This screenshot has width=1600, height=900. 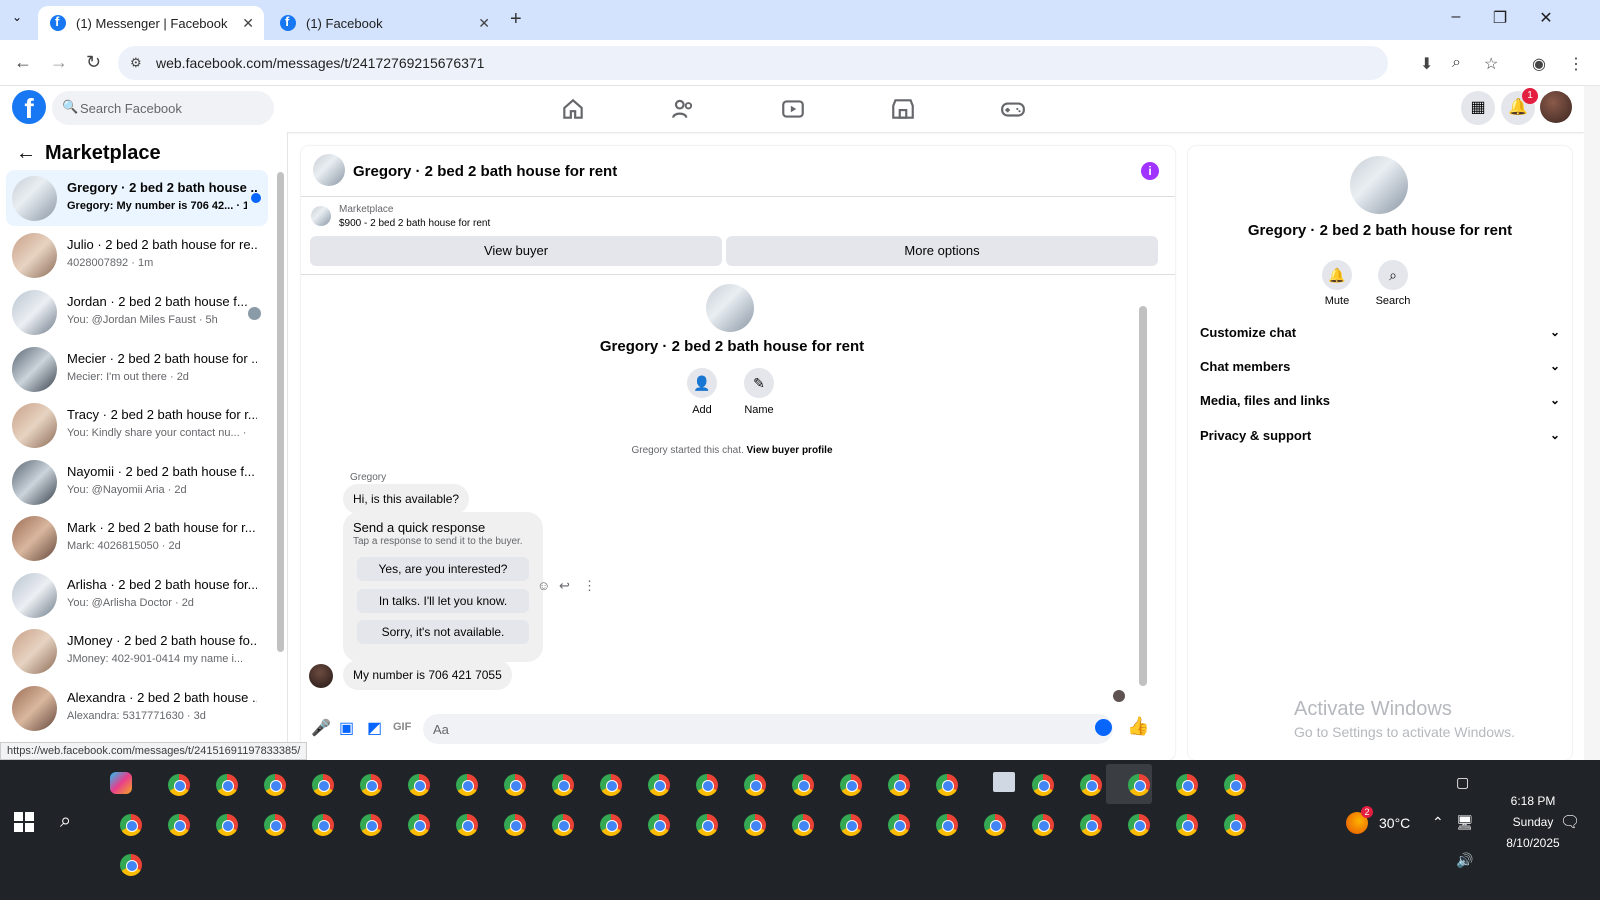 I want to click on conversation-scrollbar, so click(x=1143, y=496).